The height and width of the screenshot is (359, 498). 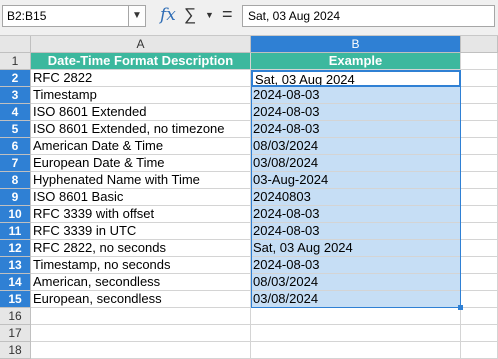 What do you see at coordinates (209, 15) in the screenshot?
I see `sum-dropdown-icon: ▼` at bounding box center [209, 15].